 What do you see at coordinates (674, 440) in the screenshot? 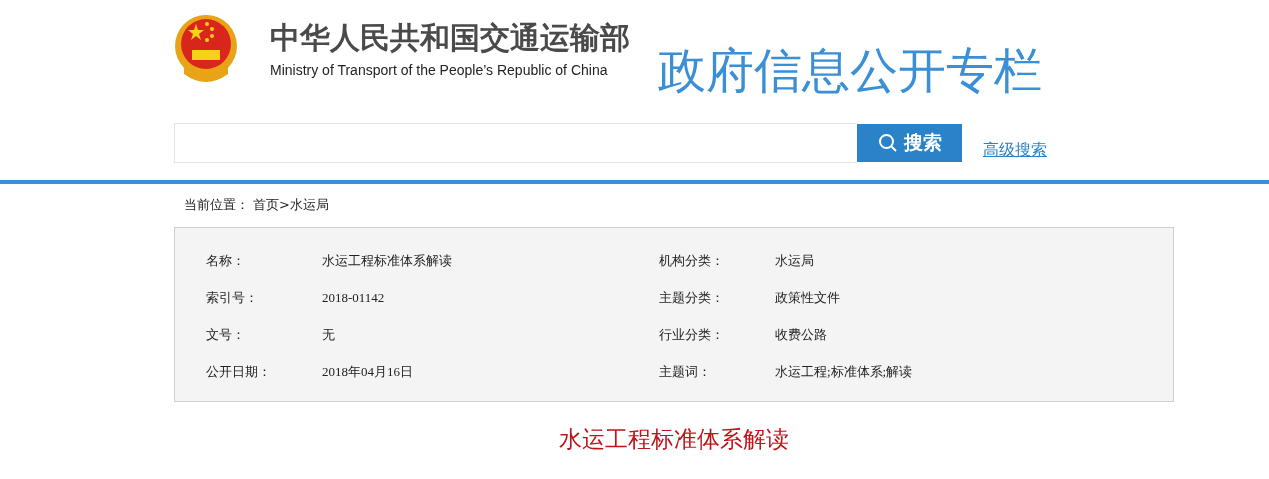
I see `article-title: 水运工程标准体系解读` at bounding box center [674, 440].